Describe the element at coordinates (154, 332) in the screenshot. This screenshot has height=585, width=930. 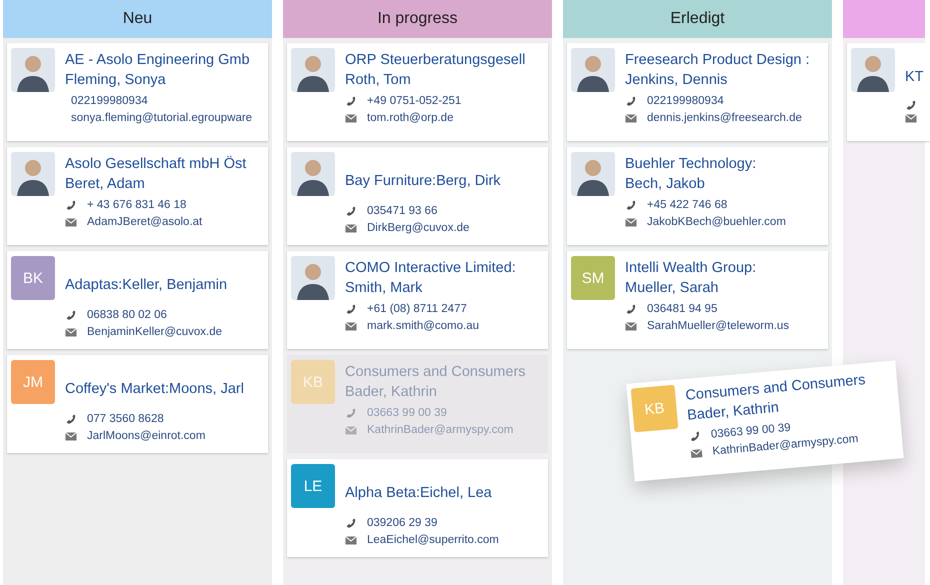
I see `email-address: BenjaminKeller@cuvox.de` at that location.